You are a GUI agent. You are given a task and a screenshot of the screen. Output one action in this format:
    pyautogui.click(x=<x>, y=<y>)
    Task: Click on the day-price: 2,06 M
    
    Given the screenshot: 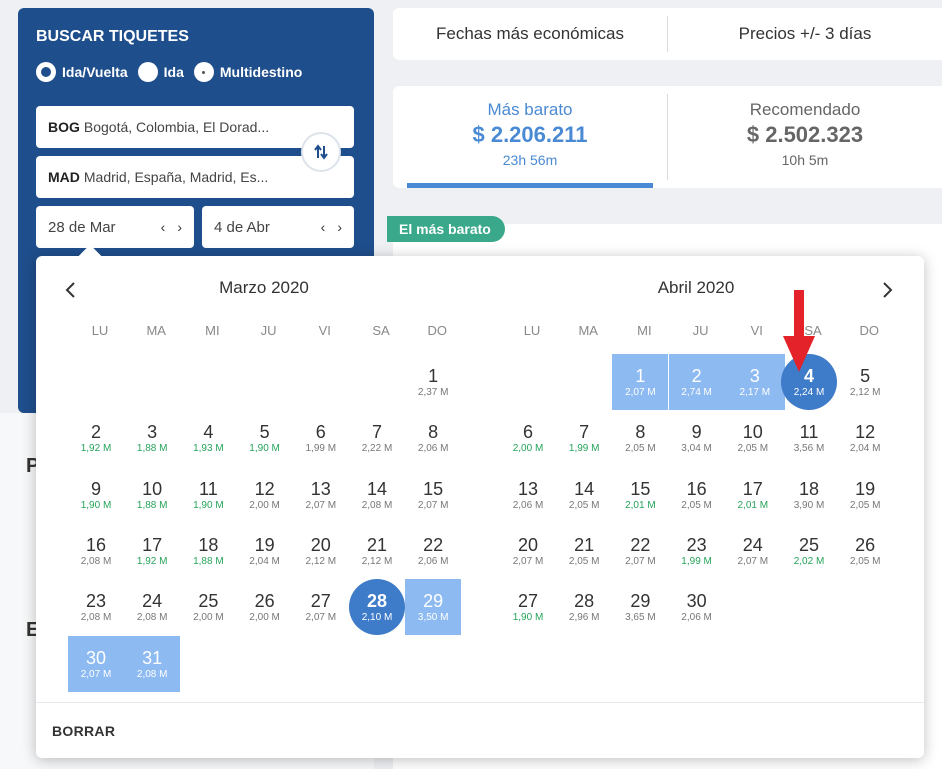 What is the action you would take?
    pyautogui.click(x=433, y=449)
    